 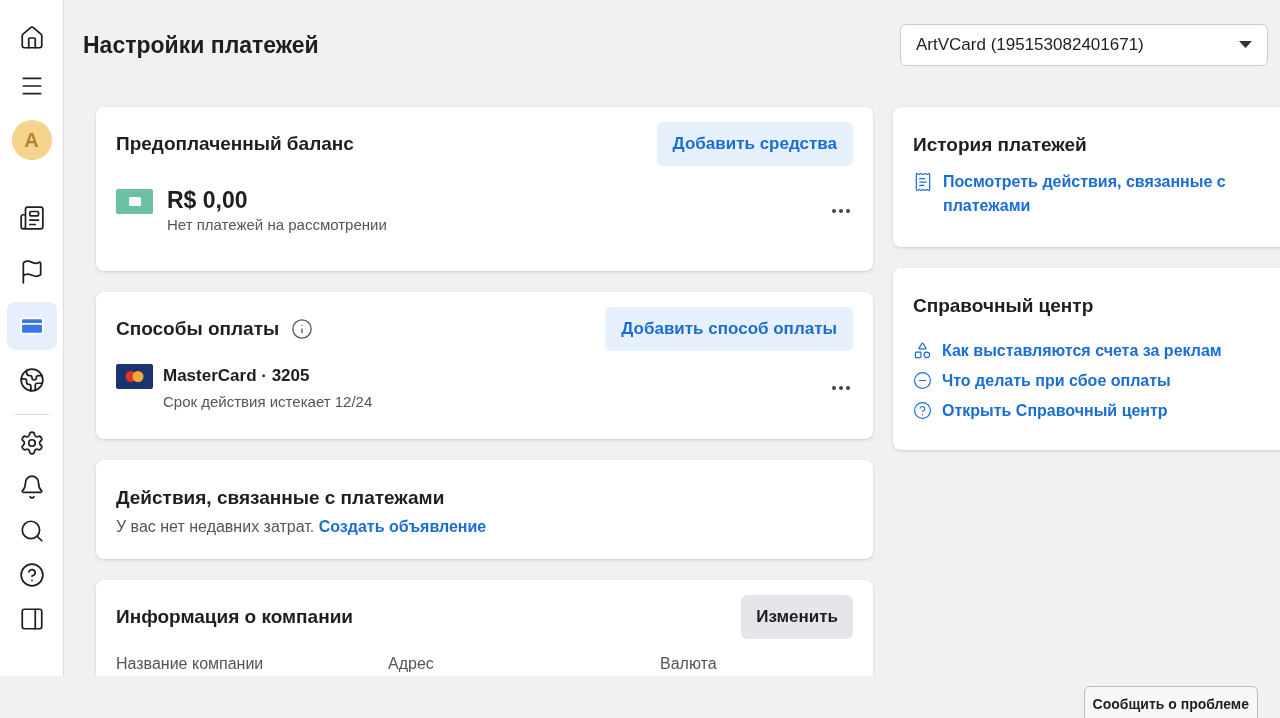 I want to click on card-title: Предоплаченный баланс, so click(x=235, y=143).